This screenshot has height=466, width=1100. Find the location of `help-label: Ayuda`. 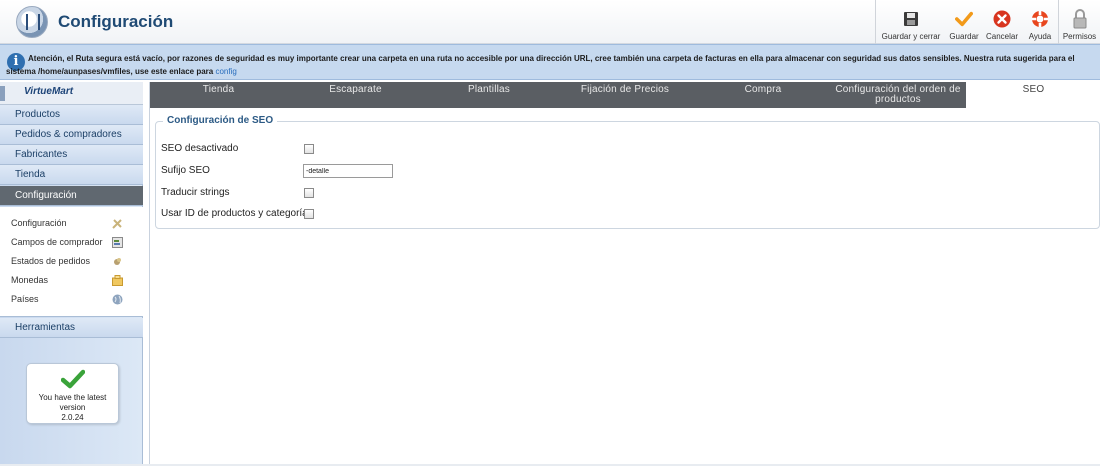

help-label: Ayuda is located at coordinates (1040, 36).